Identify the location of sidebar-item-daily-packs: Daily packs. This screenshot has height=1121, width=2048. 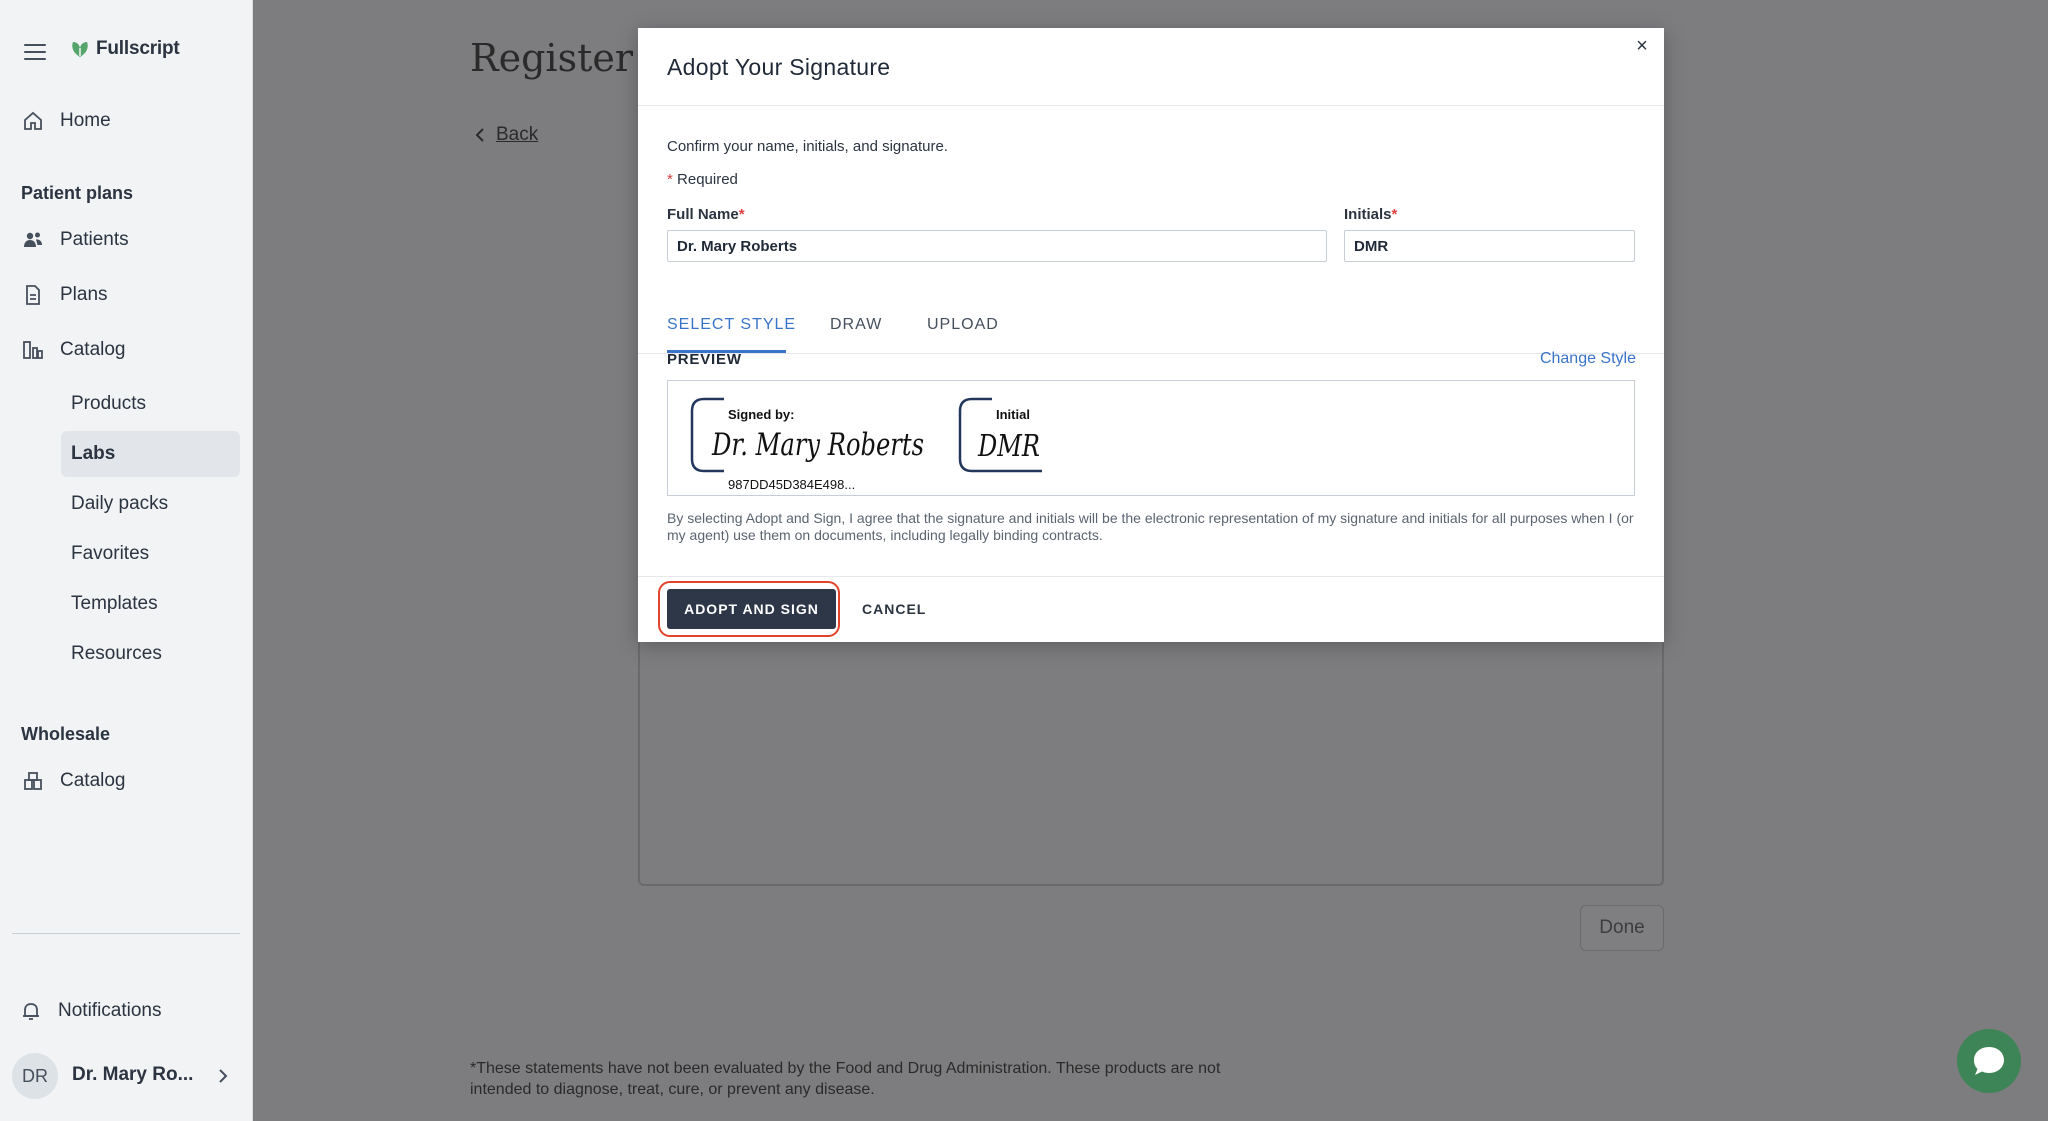
(150, 504).